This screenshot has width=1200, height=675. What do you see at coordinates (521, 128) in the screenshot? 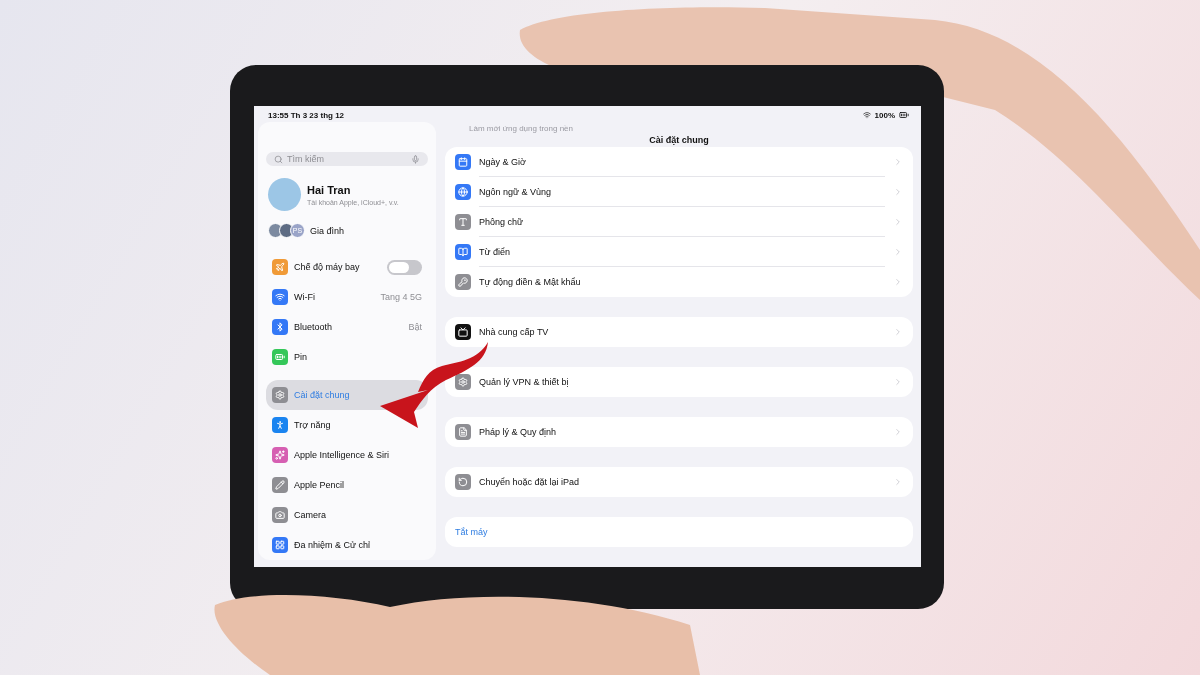
I see `faded-row-label: Làm mới ứng dụng trong nền` at bounding box center [521, 128].